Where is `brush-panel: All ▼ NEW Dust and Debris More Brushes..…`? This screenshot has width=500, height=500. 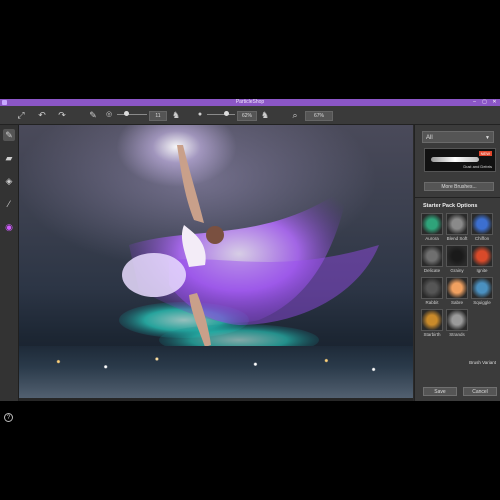
brush-panel: All ▼ NEW Dust and Debris More Brushes..… is located at coordinates (457, 263).